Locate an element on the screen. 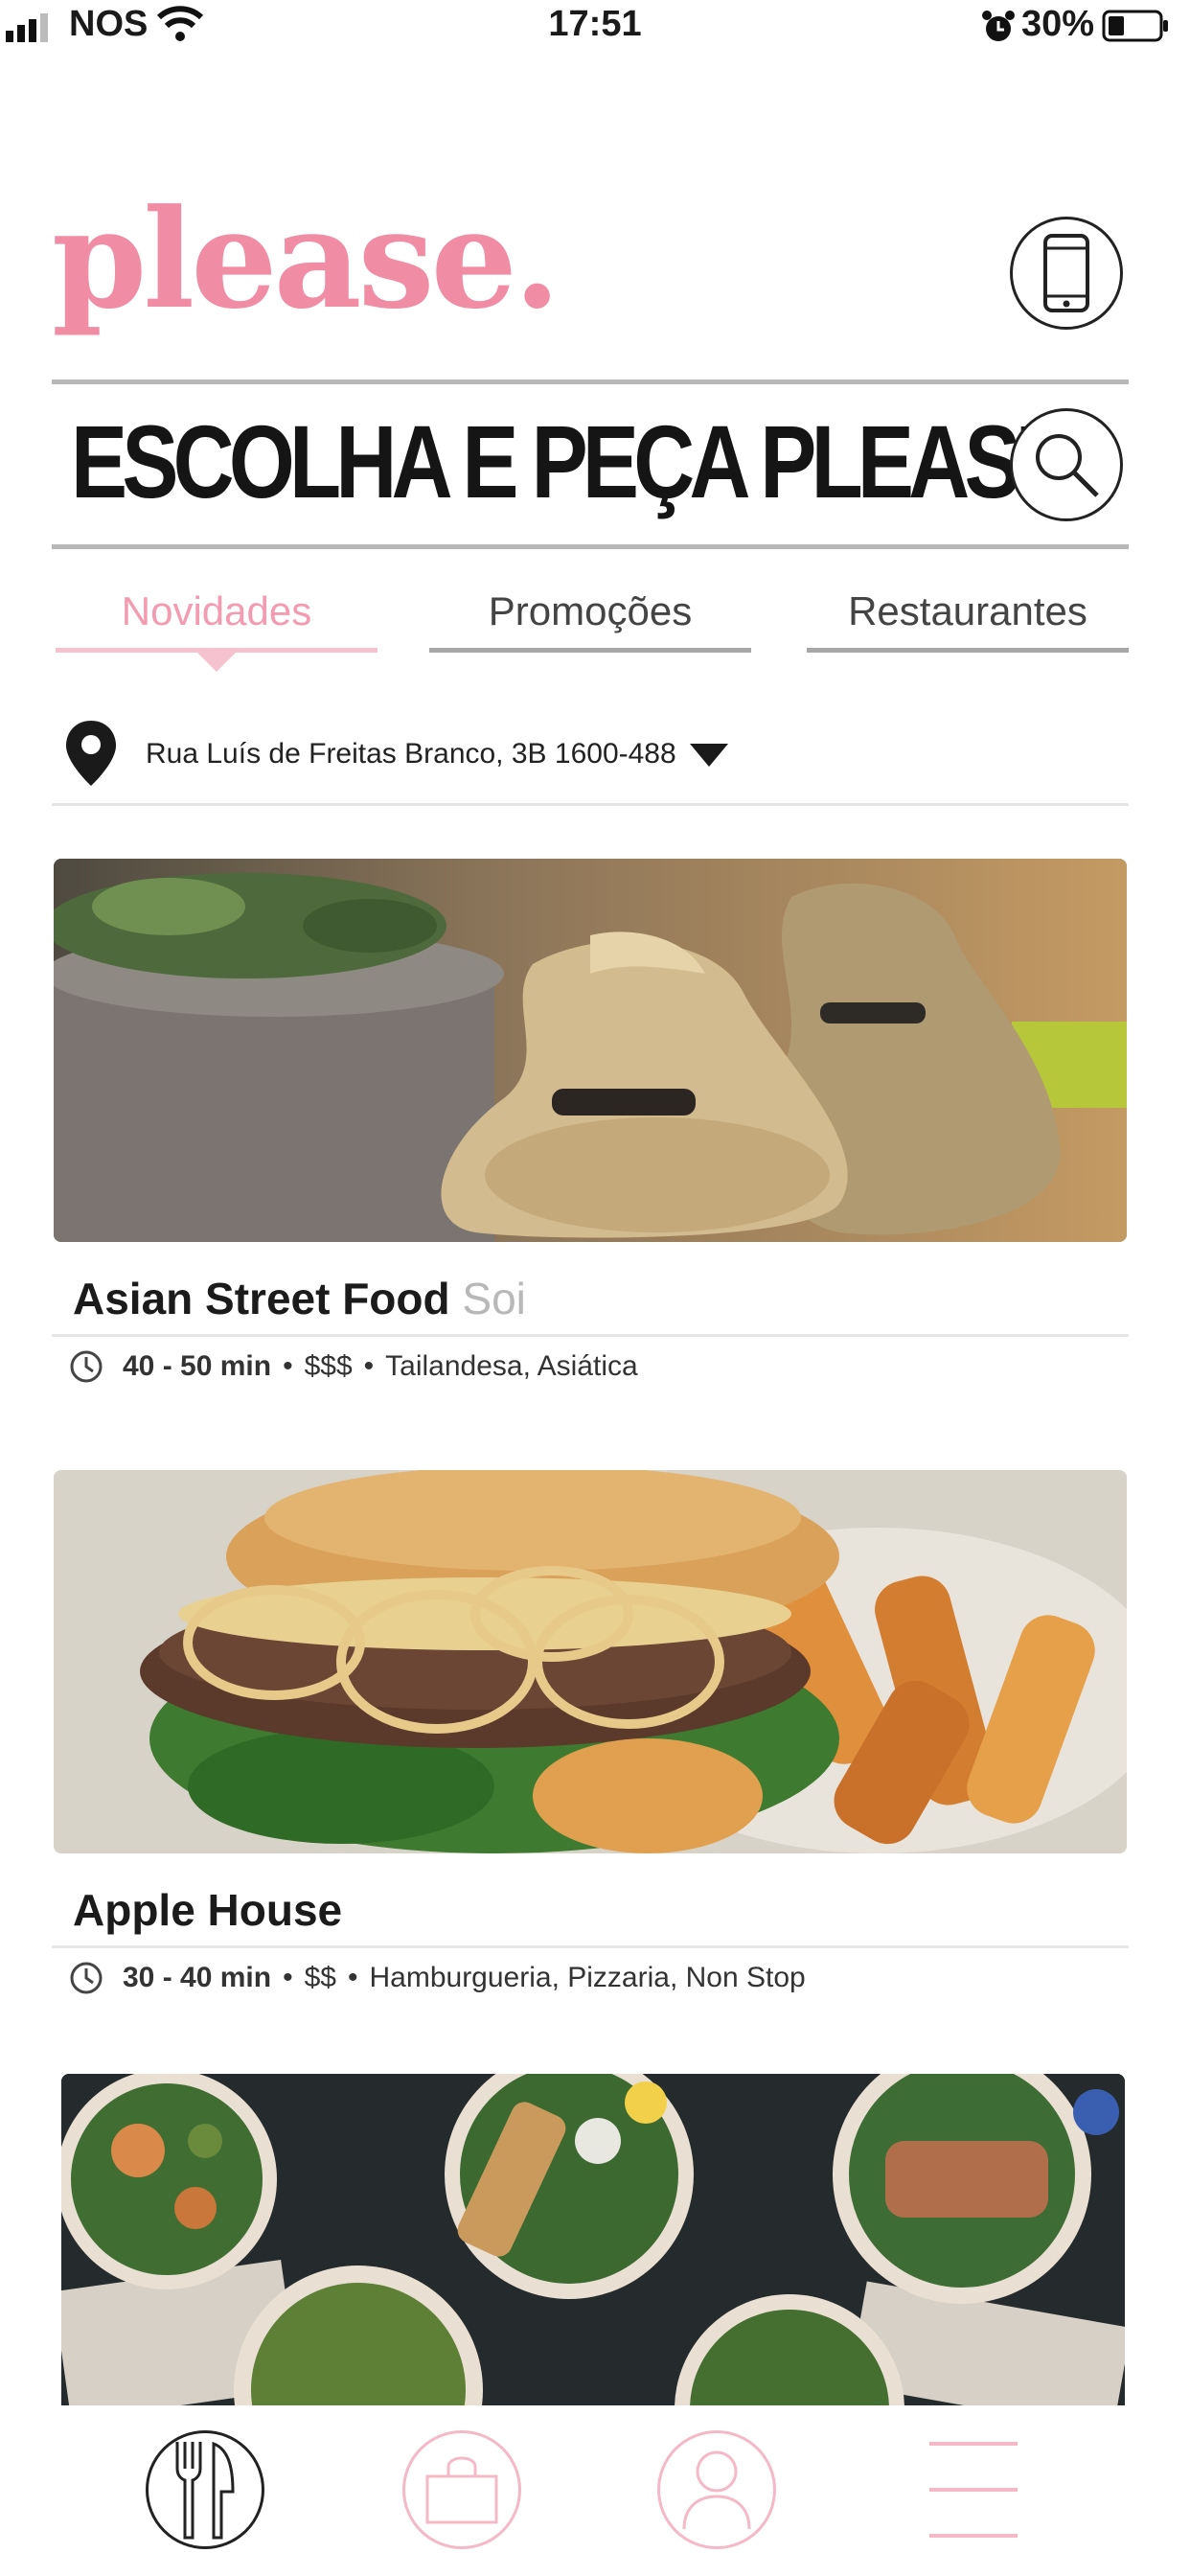  header-divider-bottom is located at coordinates (590, 546).